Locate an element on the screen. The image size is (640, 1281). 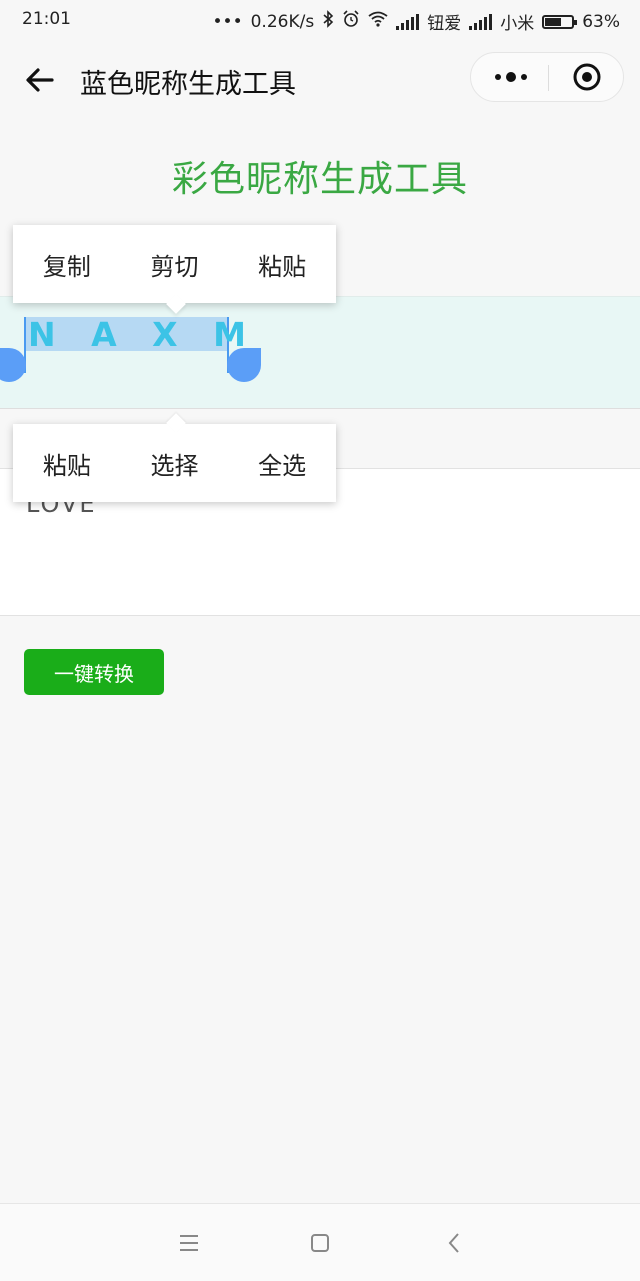
wifi-icon is located at coordinates (378, 21).